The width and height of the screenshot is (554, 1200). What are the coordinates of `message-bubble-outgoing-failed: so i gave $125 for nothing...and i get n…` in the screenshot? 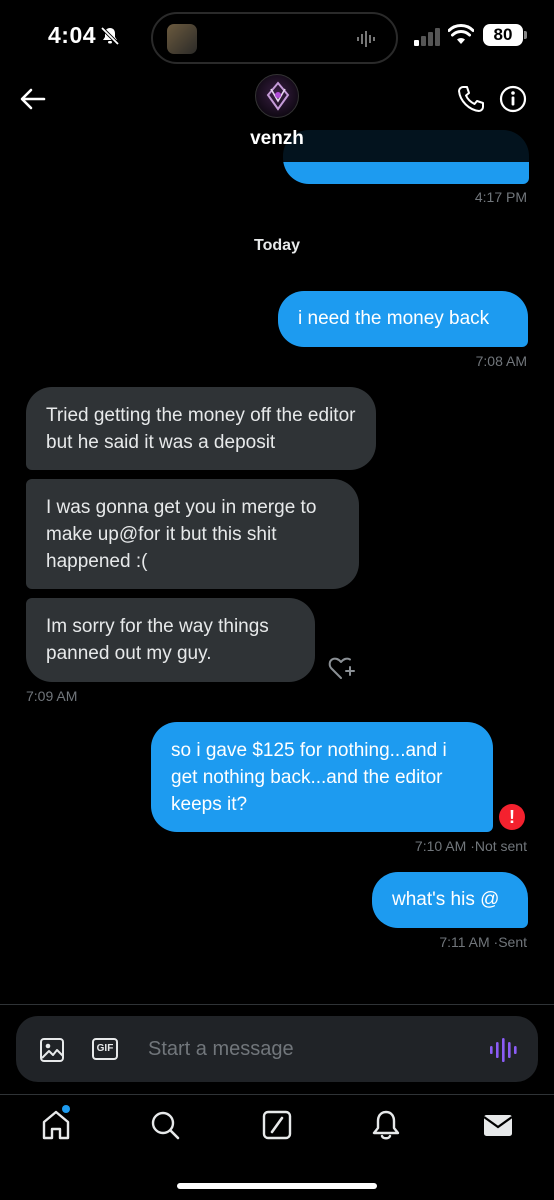 It's located at (322, 777).